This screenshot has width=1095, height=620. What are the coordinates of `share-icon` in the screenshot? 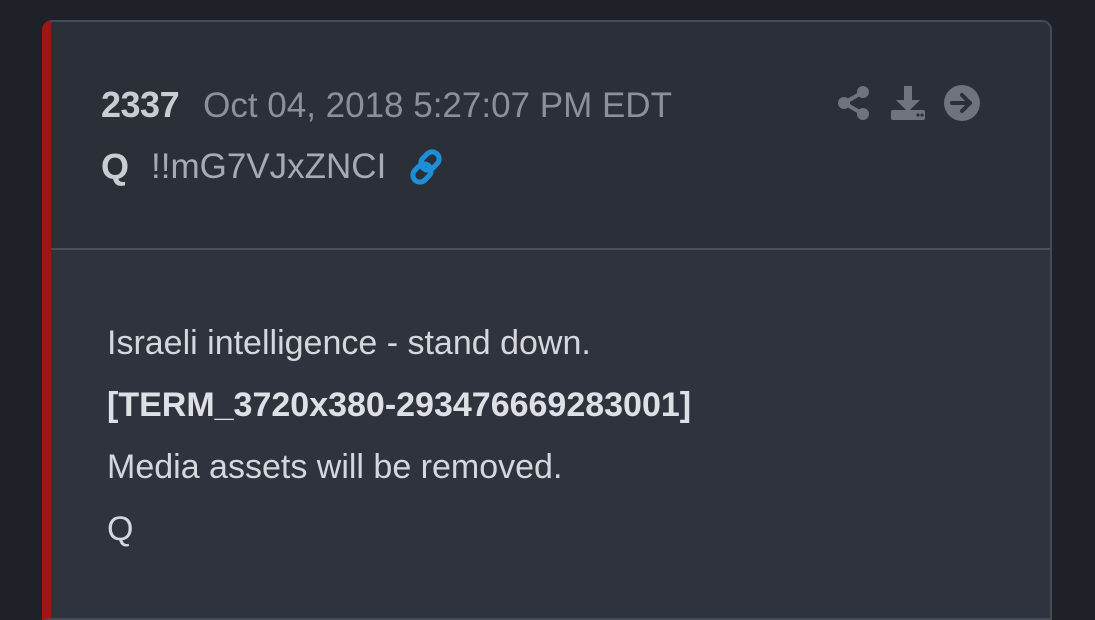 It's located at (854, 103).